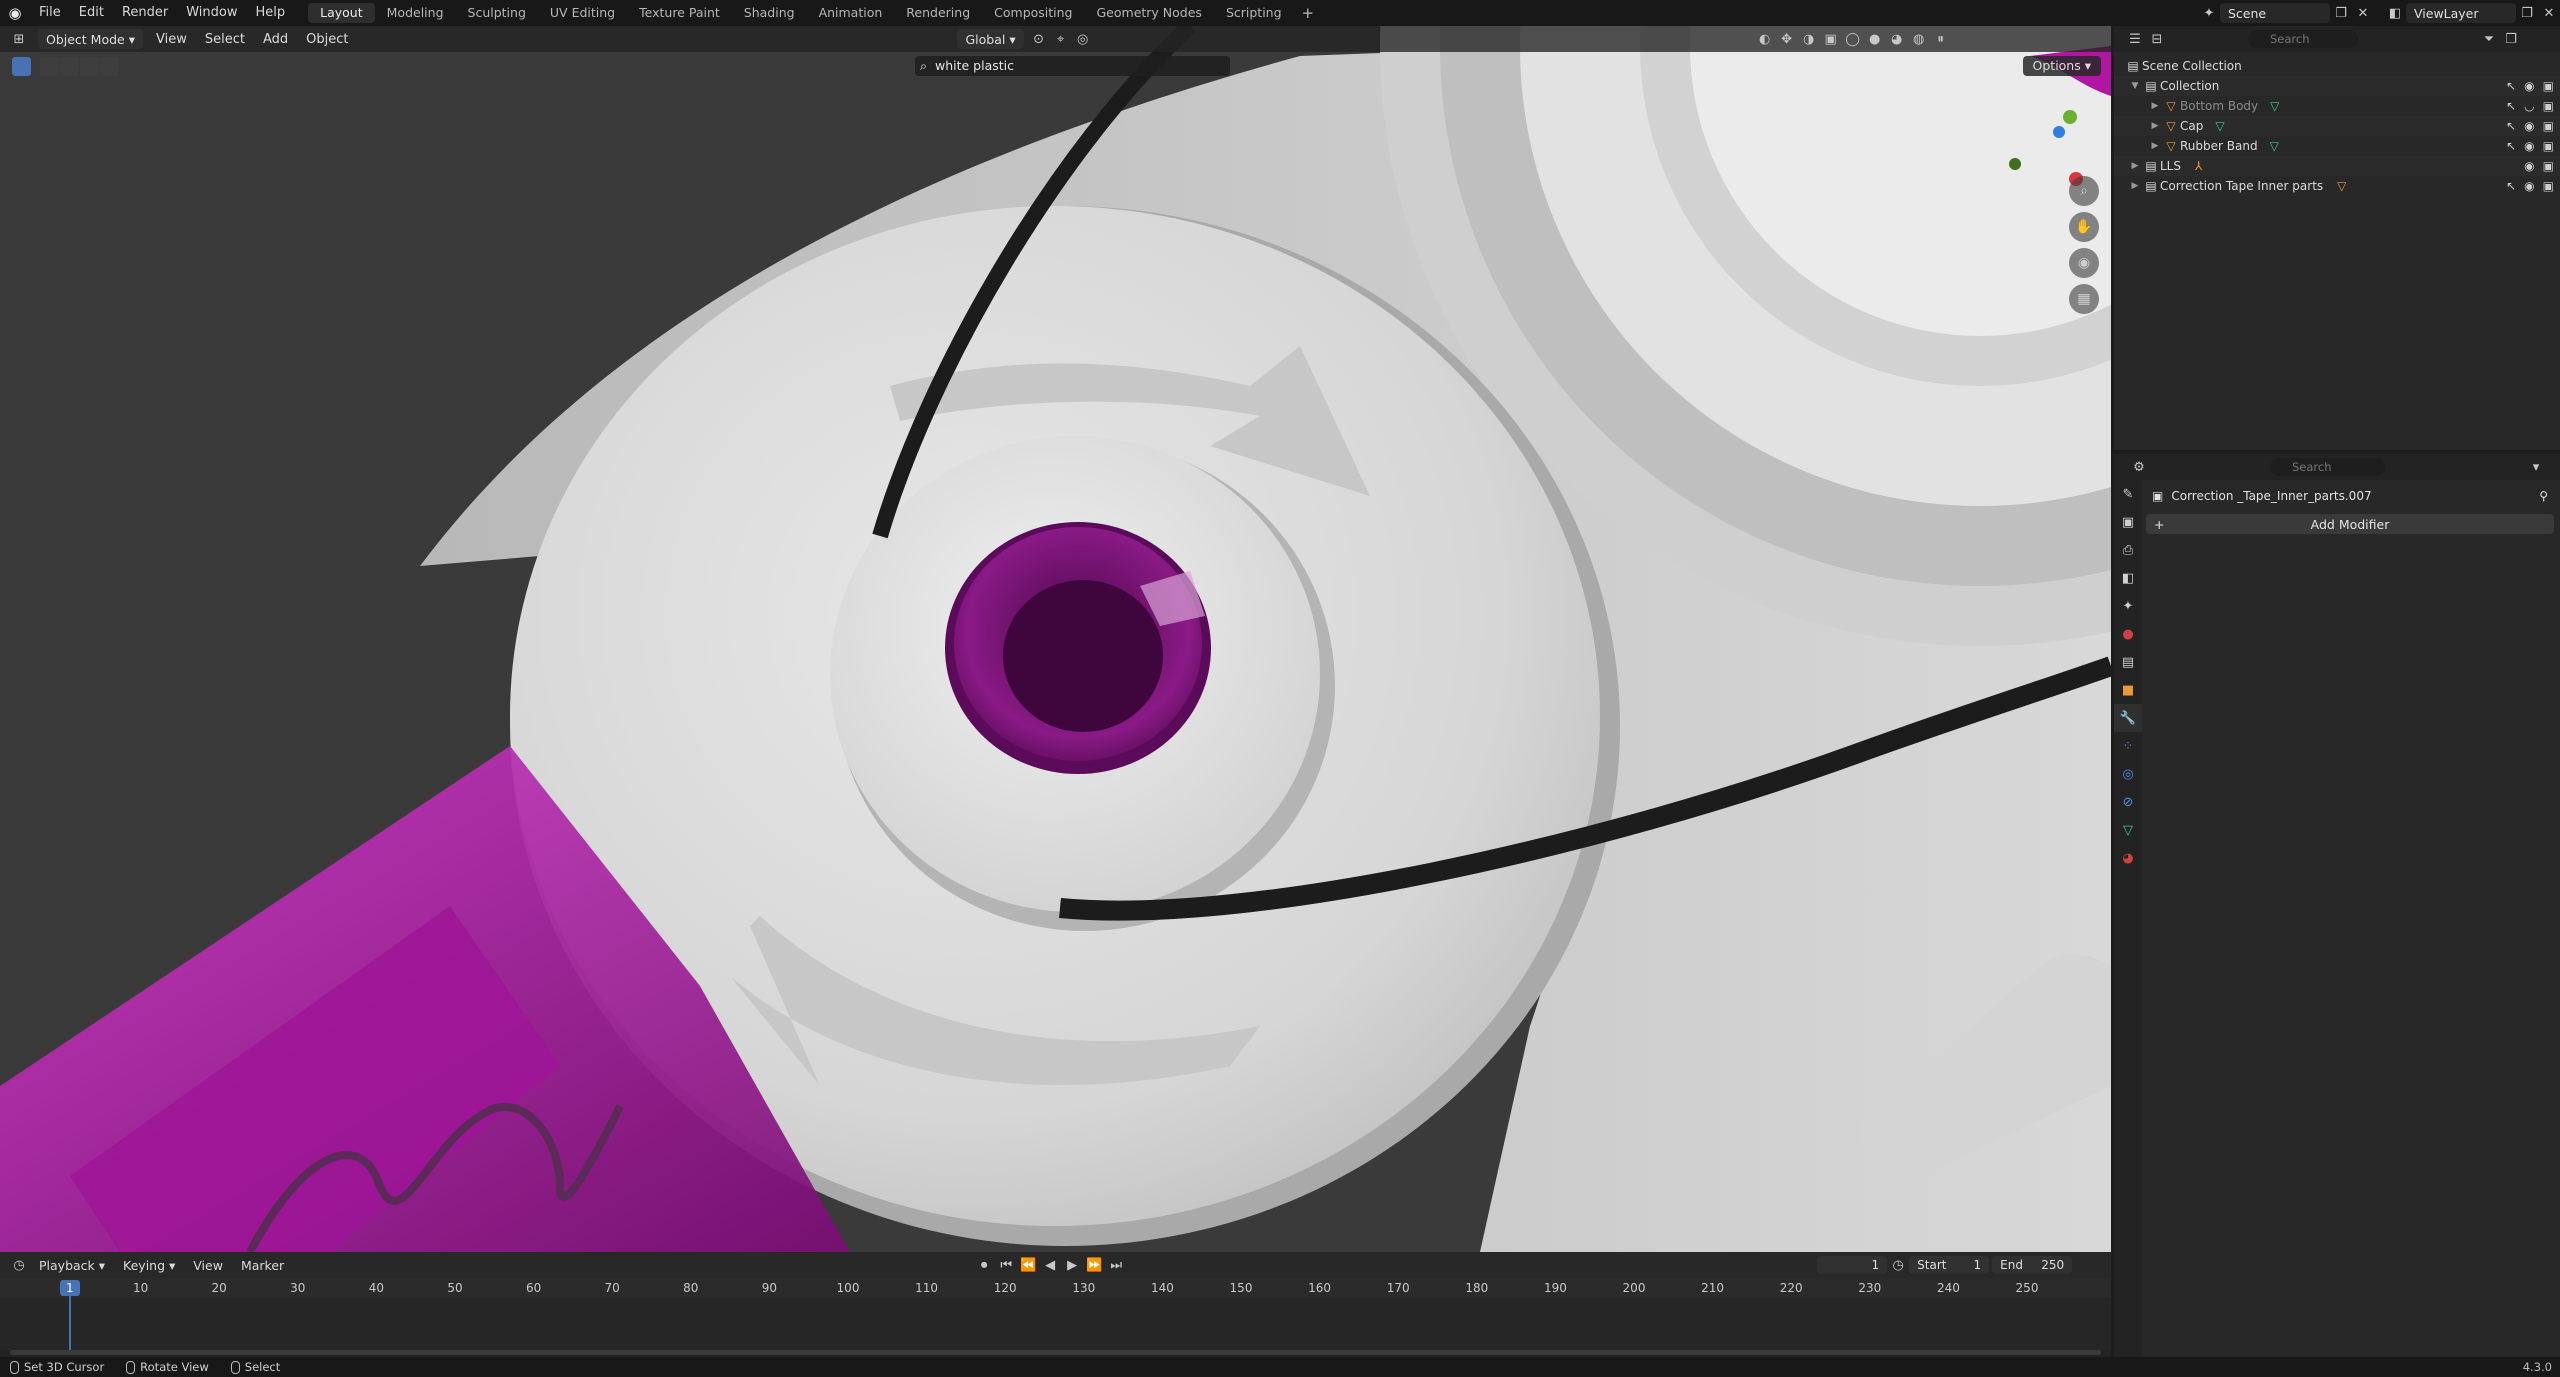 This screenshot has width=2560, height=1377. Describe the element at coordinates (2536, 467) in the screenshot. I see `properties-options-icon: ▾` at that location.